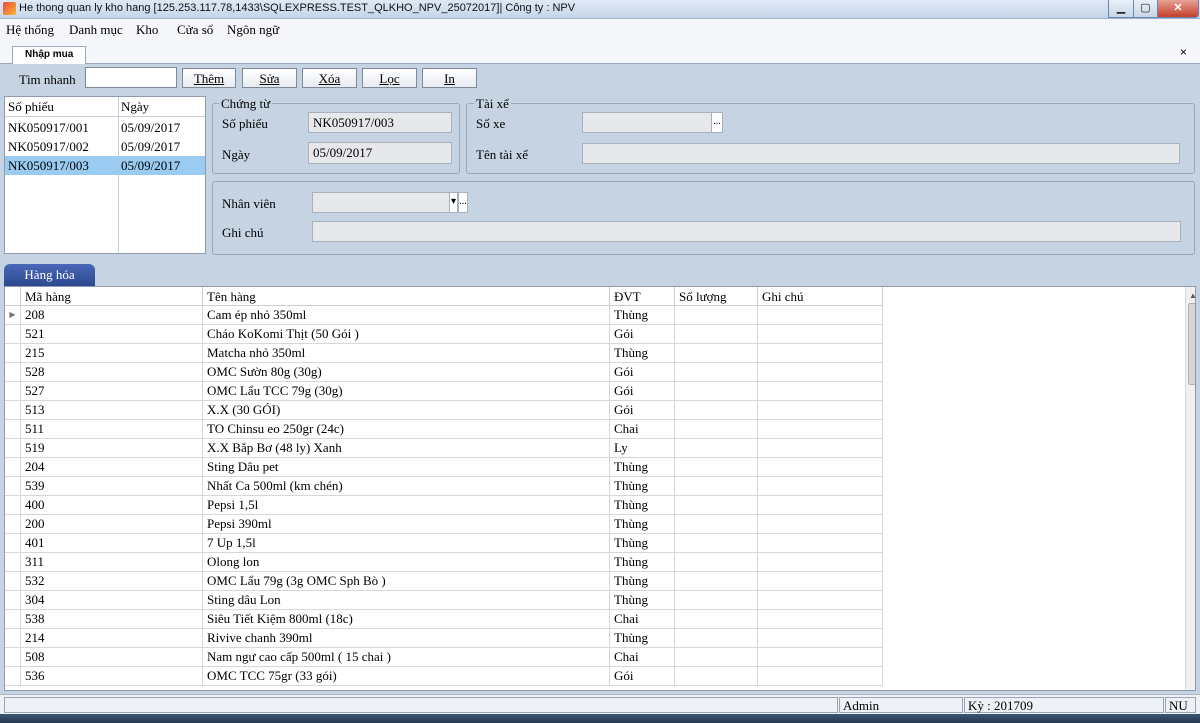  I want to click on goods-row: 521 Cháo KoKomi Thịt (50 Gói ) Gói, so click(444, 334).